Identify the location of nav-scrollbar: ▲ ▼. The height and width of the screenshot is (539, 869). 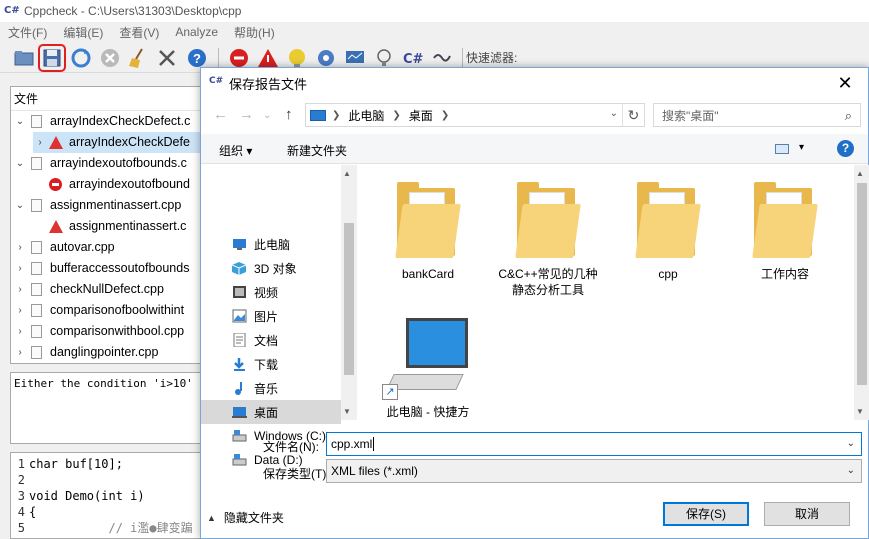
(349, 292).